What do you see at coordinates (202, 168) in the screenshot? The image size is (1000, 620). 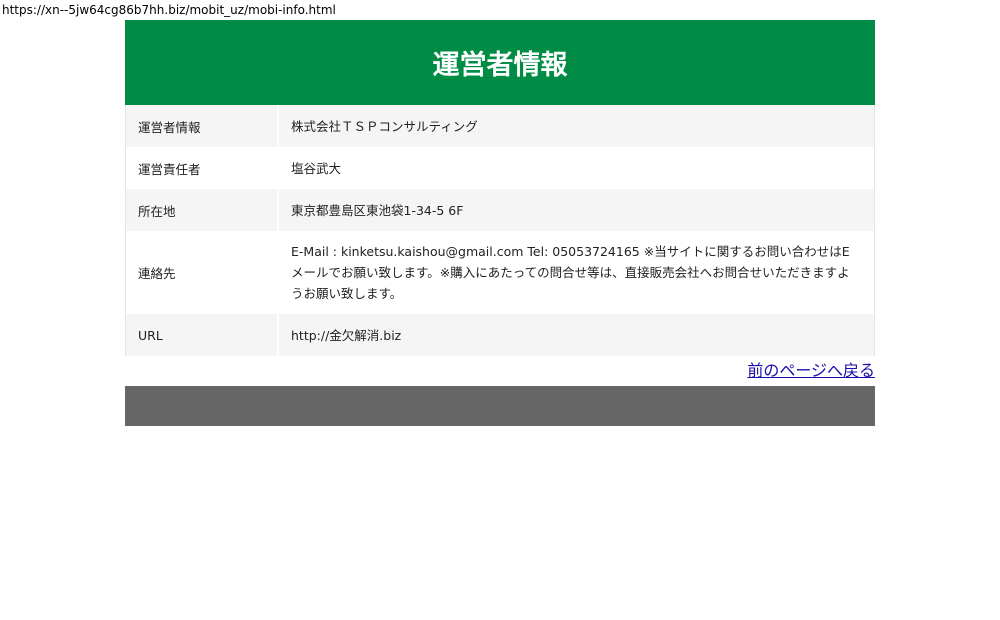 I see `row-label: 運営責任者` at bounding box center [202, 168].